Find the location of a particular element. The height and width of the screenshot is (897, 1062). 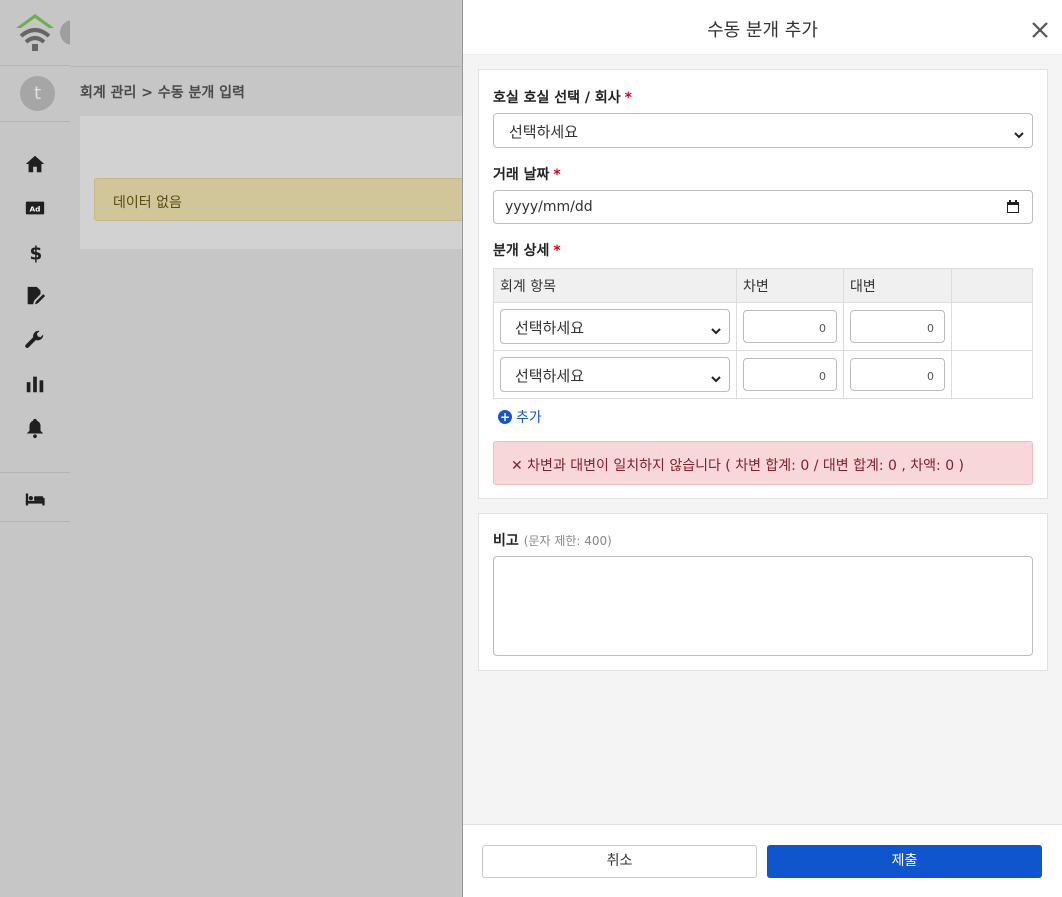

wrench-icon is located at coordinates (34, 339).